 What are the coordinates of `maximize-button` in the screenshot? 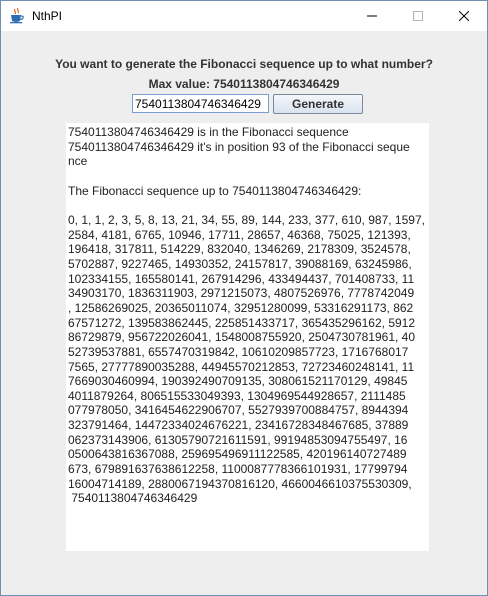 It's located at (418, 16).